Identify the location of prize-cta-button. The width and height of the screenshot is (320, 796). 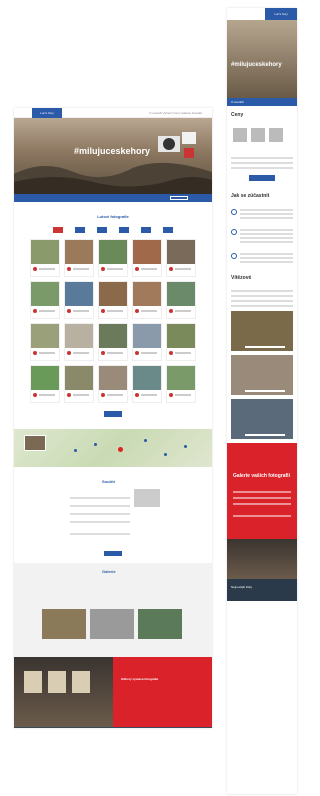
(113, 553).